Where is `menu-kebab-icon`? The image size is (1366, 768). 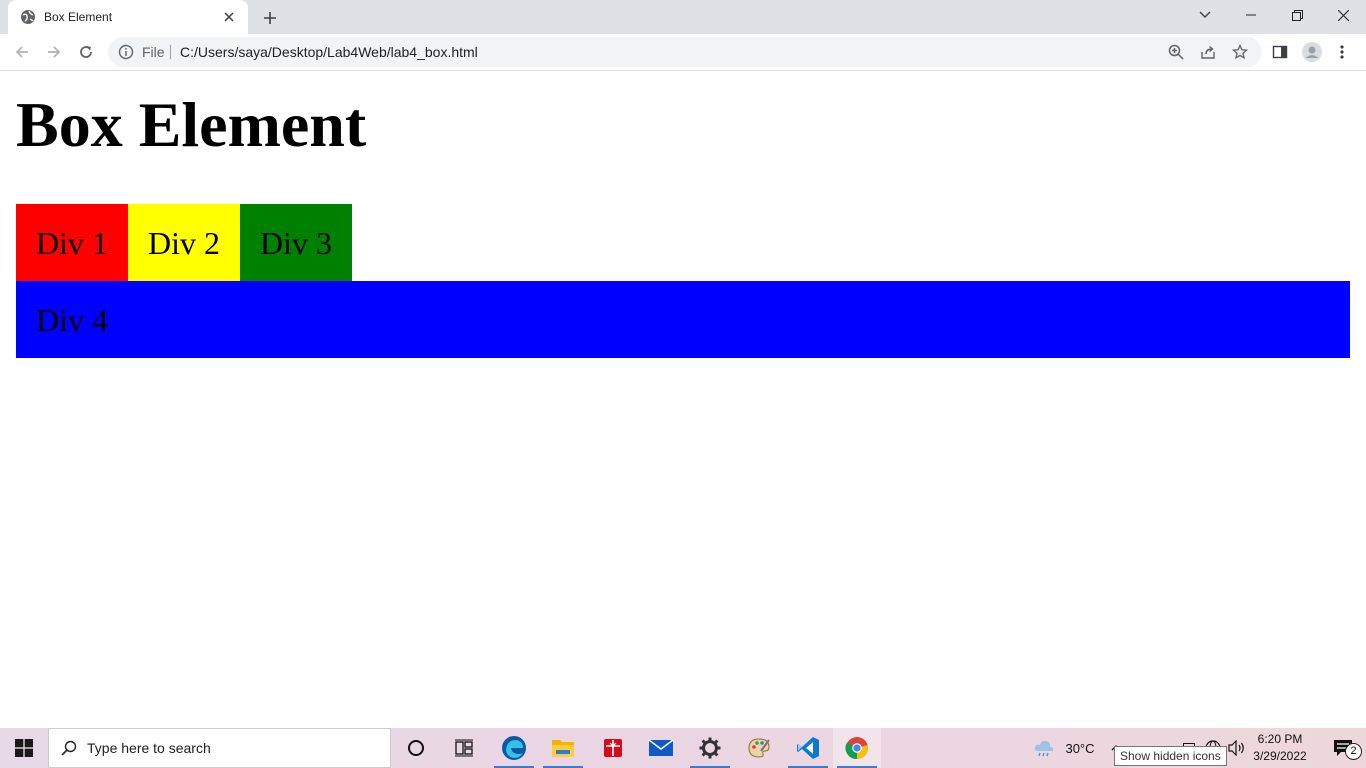 menu-kebab-icon is located at coordinates (1342, 52).